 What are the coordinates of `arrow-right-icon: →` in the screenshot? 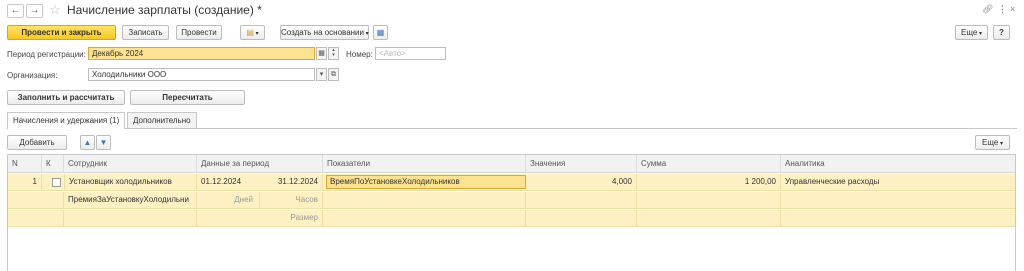 It's located at (34, 10).